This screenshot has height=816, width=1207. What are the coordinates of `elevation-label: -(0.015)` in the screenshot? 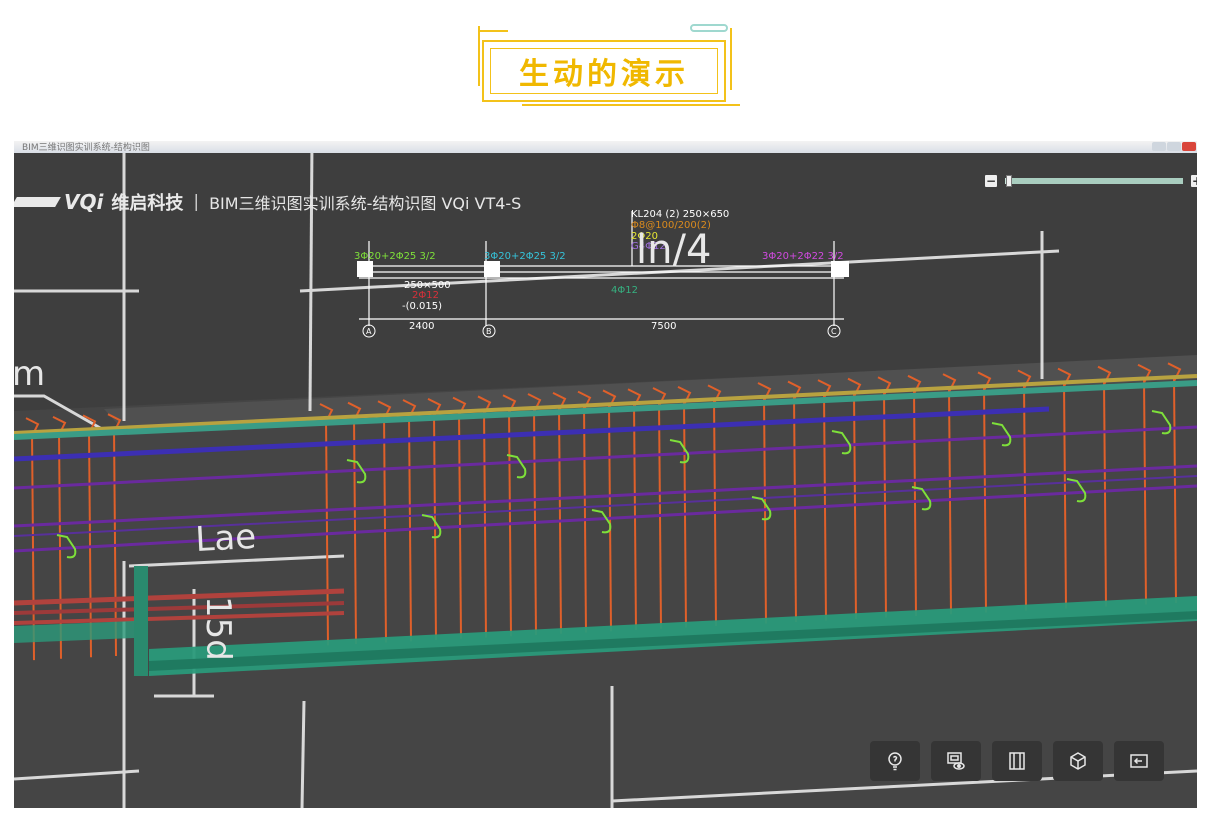 It's located at (422, 306).